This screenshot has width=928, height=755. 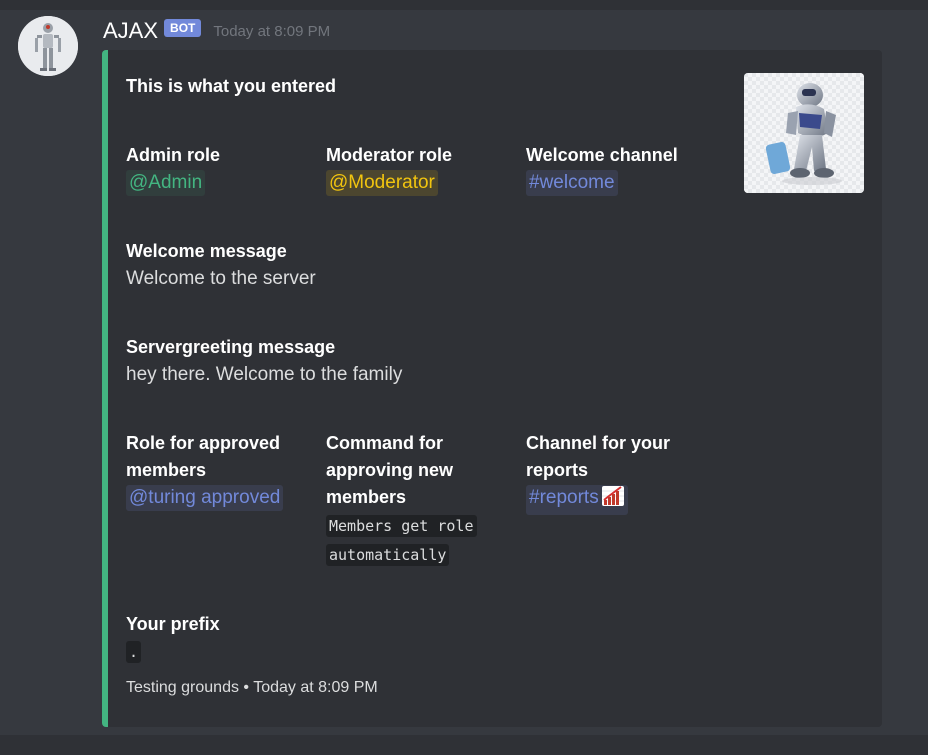 I want to click on embed-footer: Testing grounds • Today at 8:09 PM, so click(x=252, y=688).